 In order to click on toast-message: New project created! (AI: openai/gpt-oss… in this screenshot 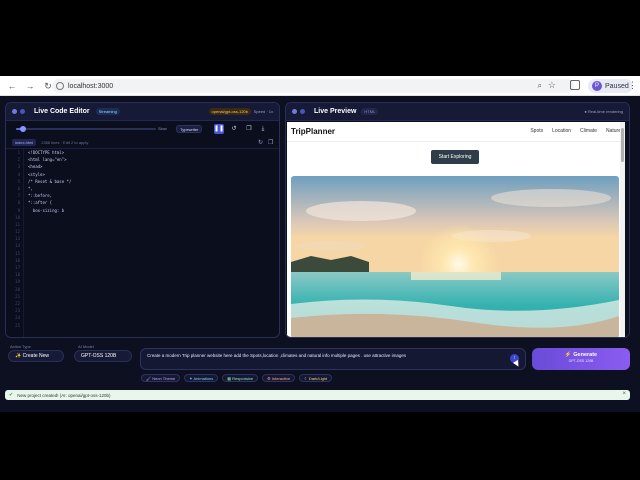, I will do `click(64, 395)`.